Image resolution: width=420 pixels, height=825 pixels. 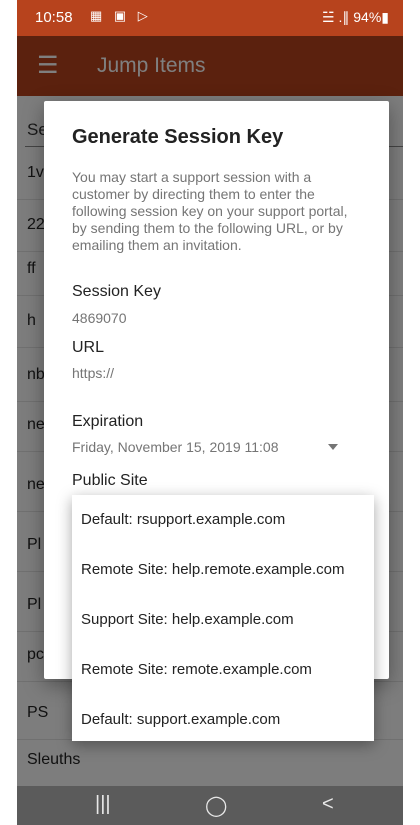 I want to click on url-value: https://, so click(x=93, y=373).